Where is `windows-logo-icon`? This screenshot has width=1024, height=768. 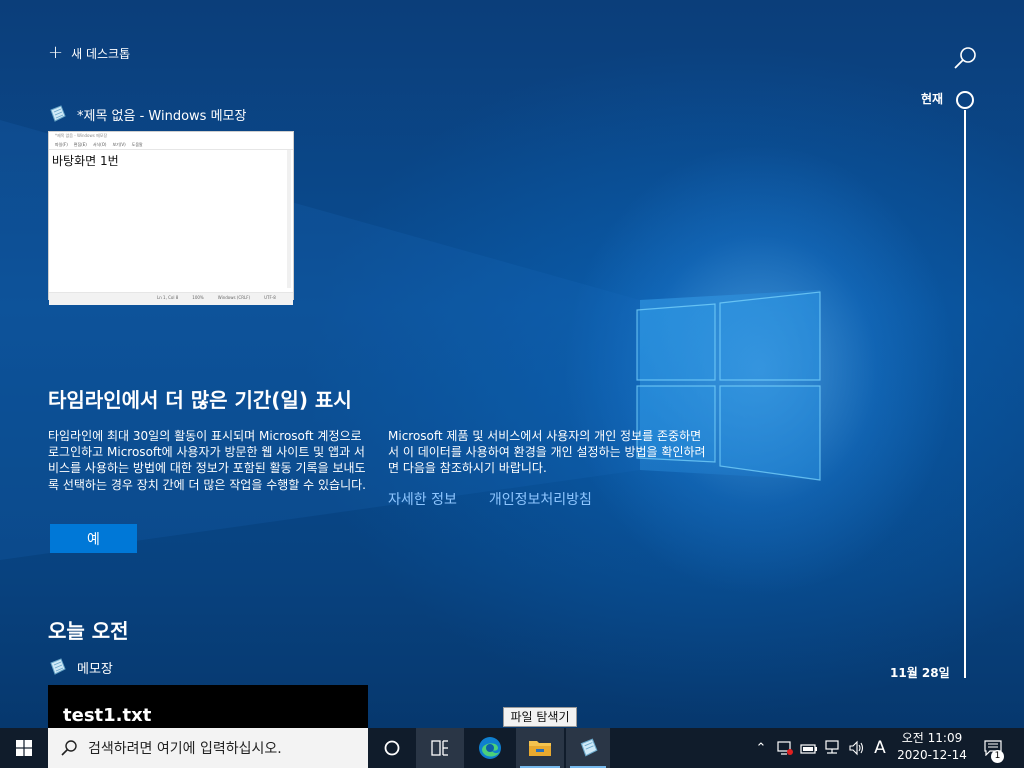 windows-logo-icon is located at coordinates (24, 748).